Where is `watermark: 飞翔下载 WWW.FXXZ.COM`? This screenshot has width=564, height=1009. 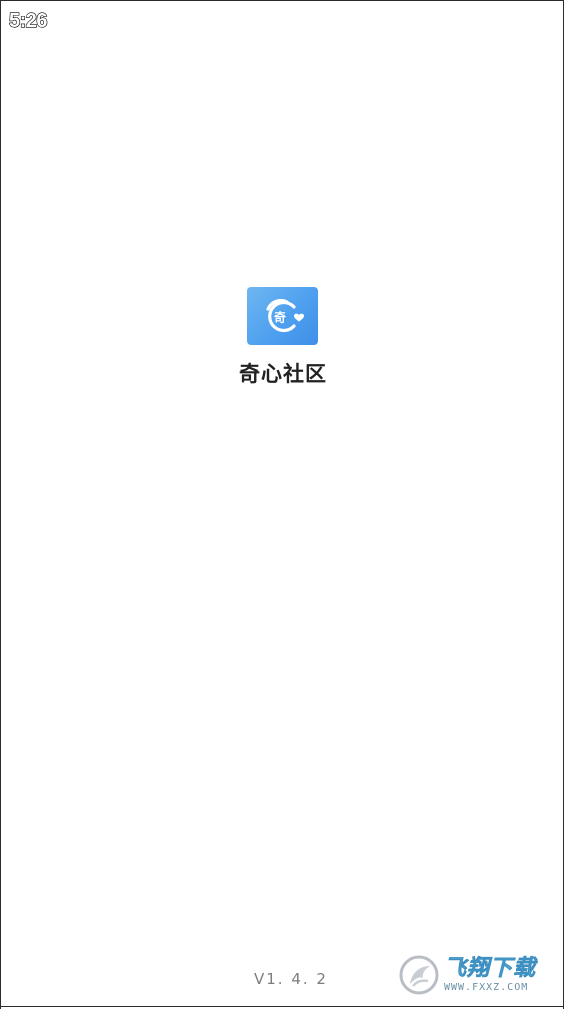
watermark: 飞翔下载 WWW.FXXZ.COM is located at coordinates (476, 975).